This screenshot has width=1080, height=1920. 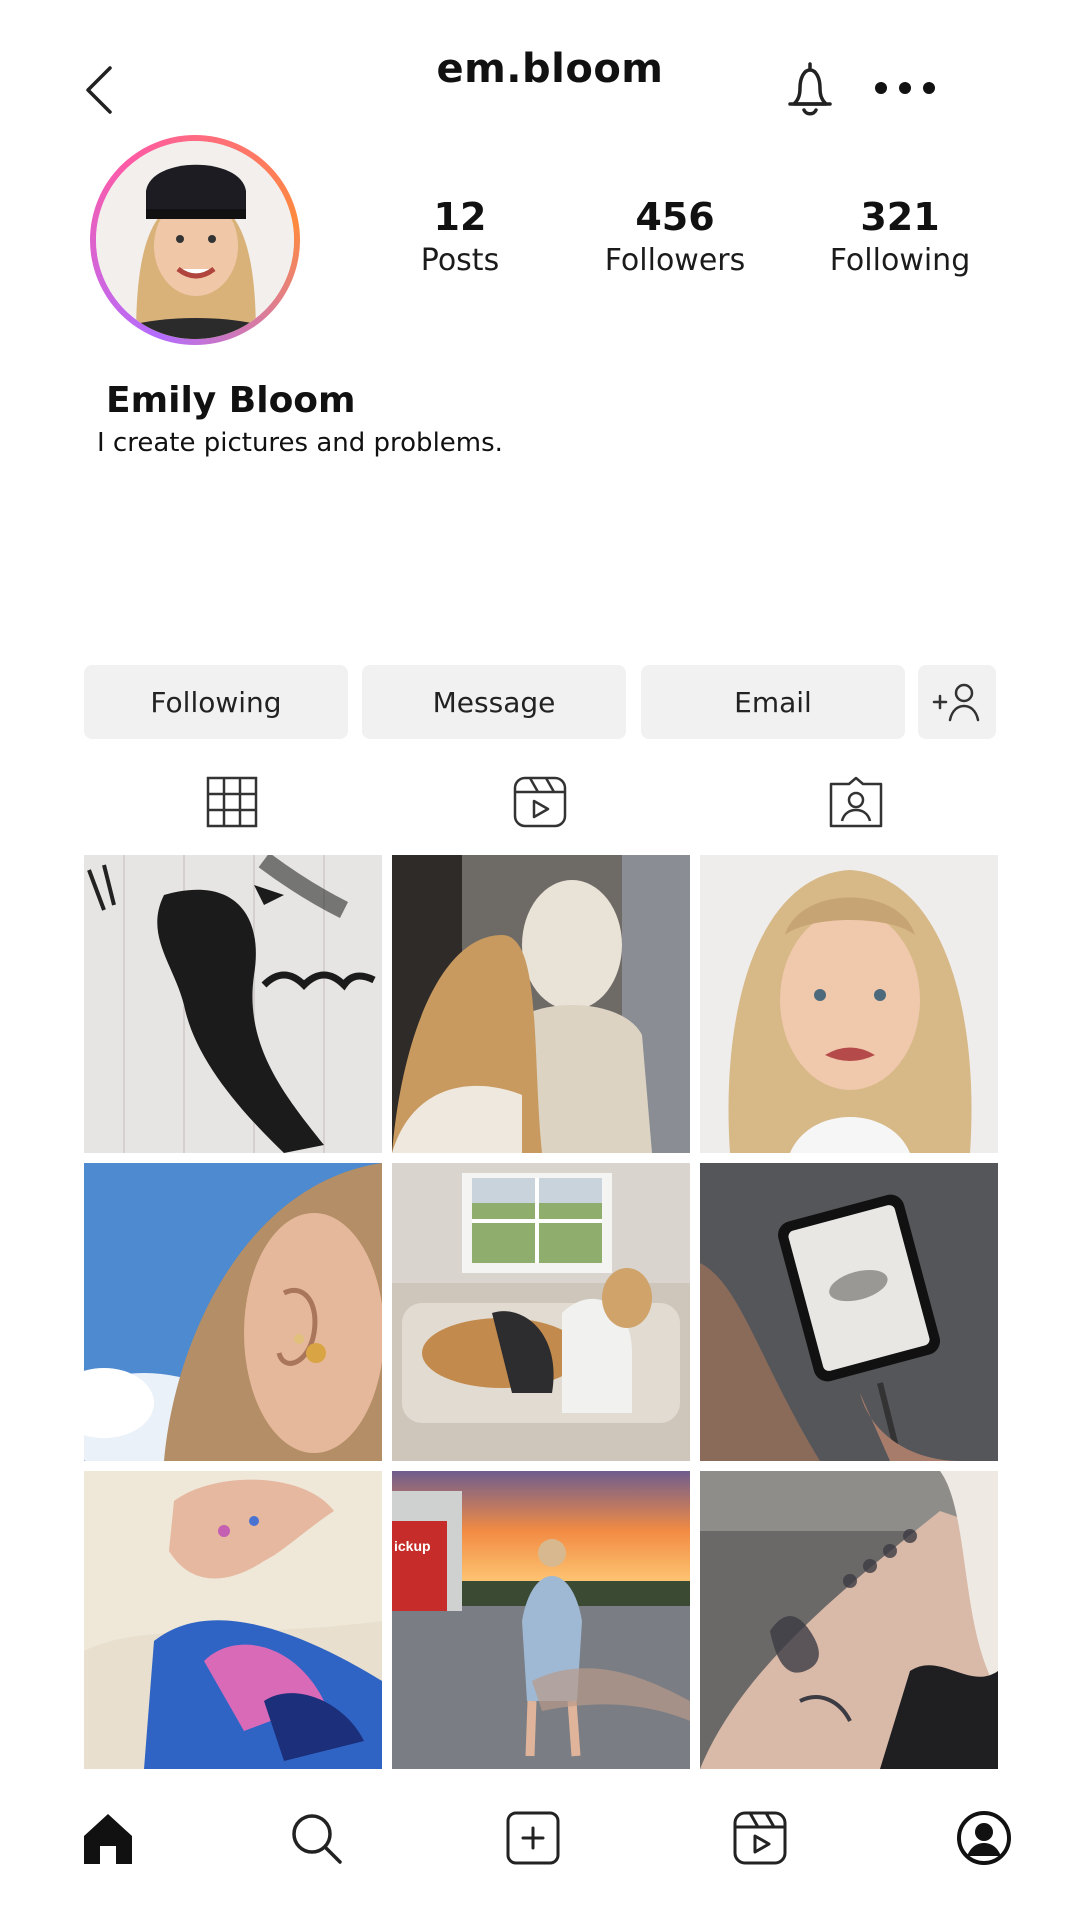 I want to click on avatar-photo, so click(x=195, y=240).